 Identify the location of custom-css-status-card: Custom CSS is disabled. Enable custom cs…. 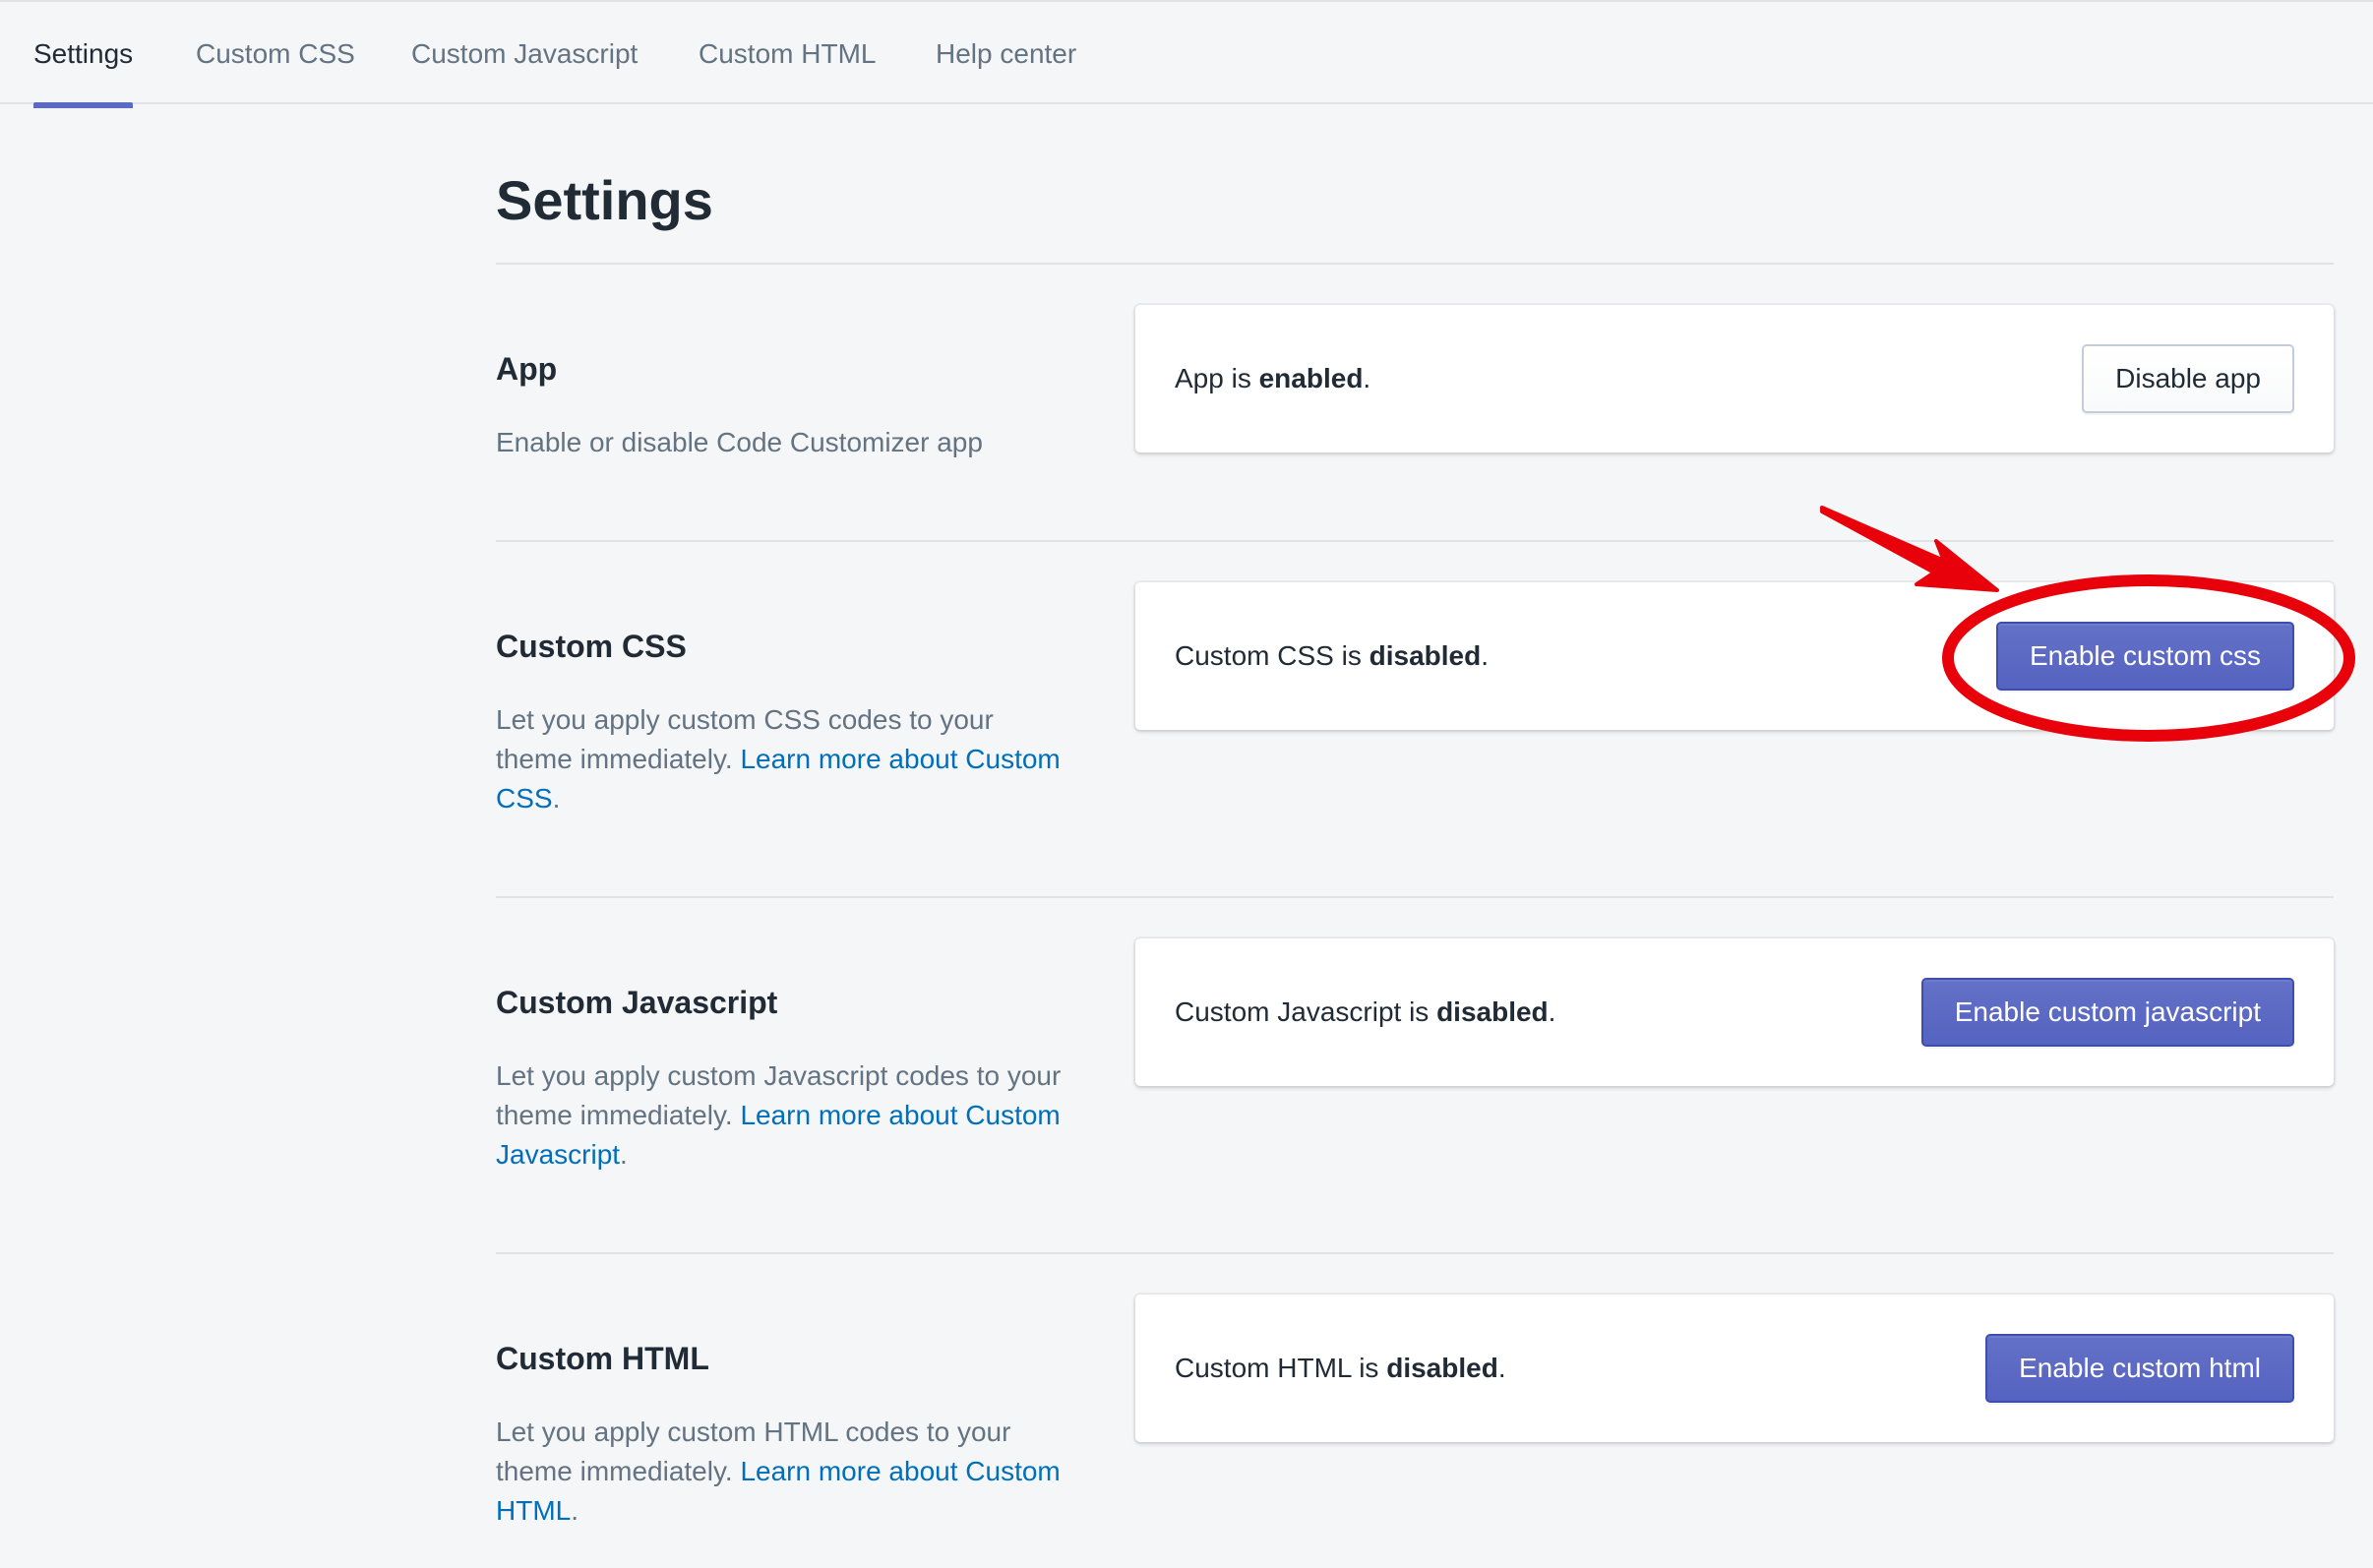
(1735, 656).